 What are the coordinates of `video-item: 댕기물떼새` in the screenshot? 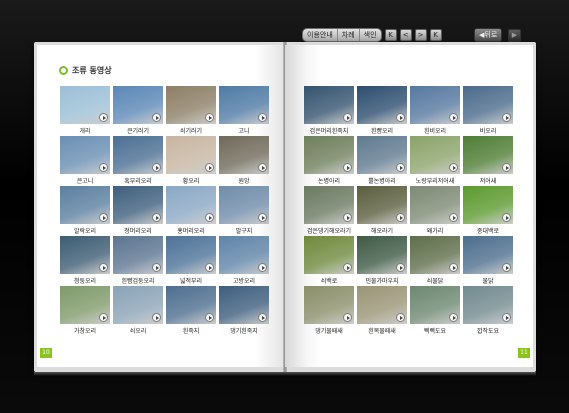 It's located at (329, 310).